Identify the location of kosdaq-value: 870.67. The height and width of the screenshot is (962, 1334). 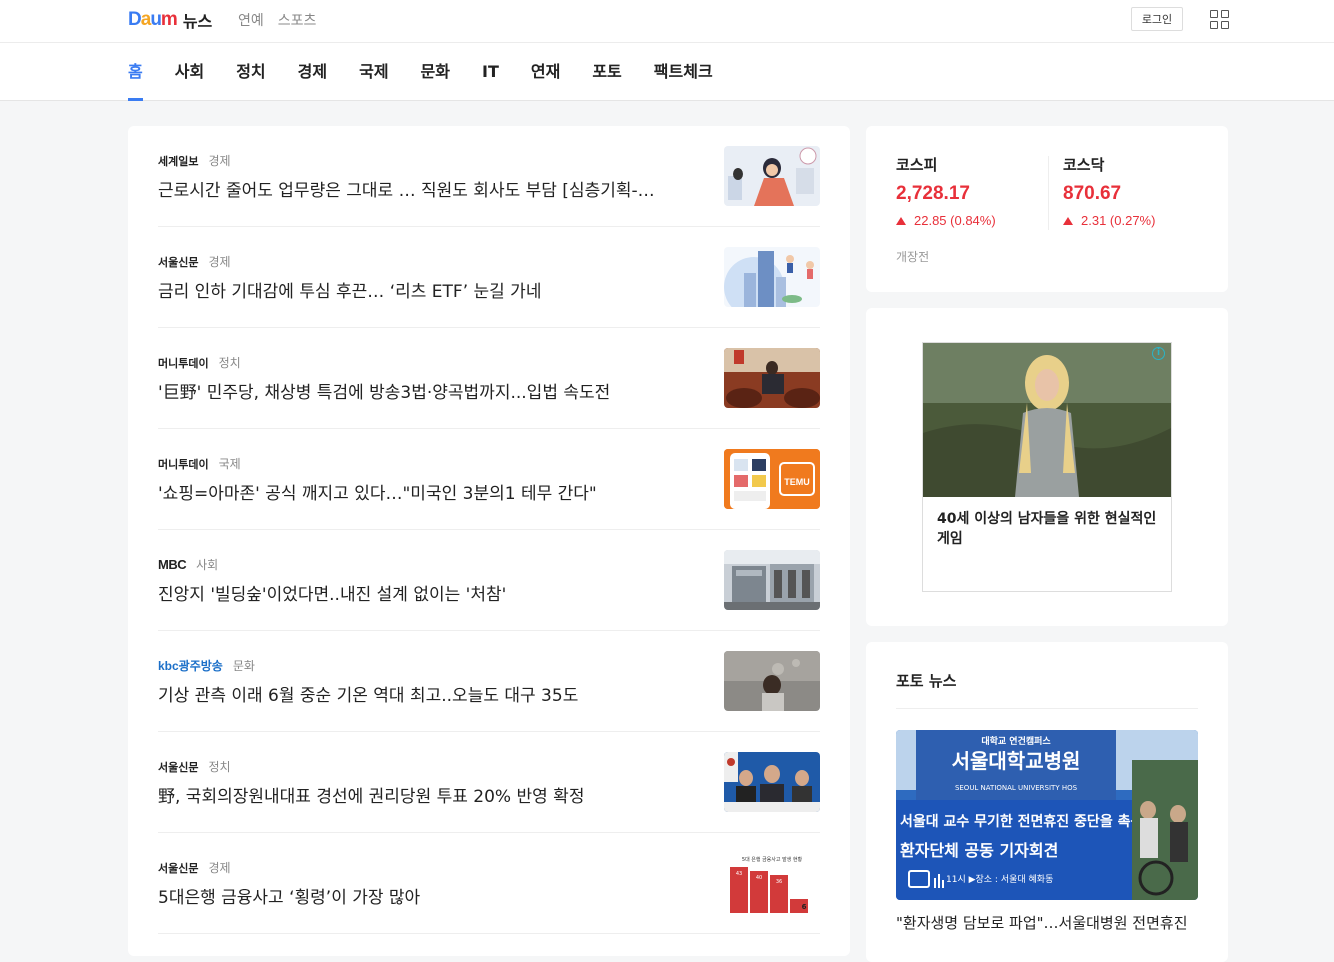
(1092, 193).